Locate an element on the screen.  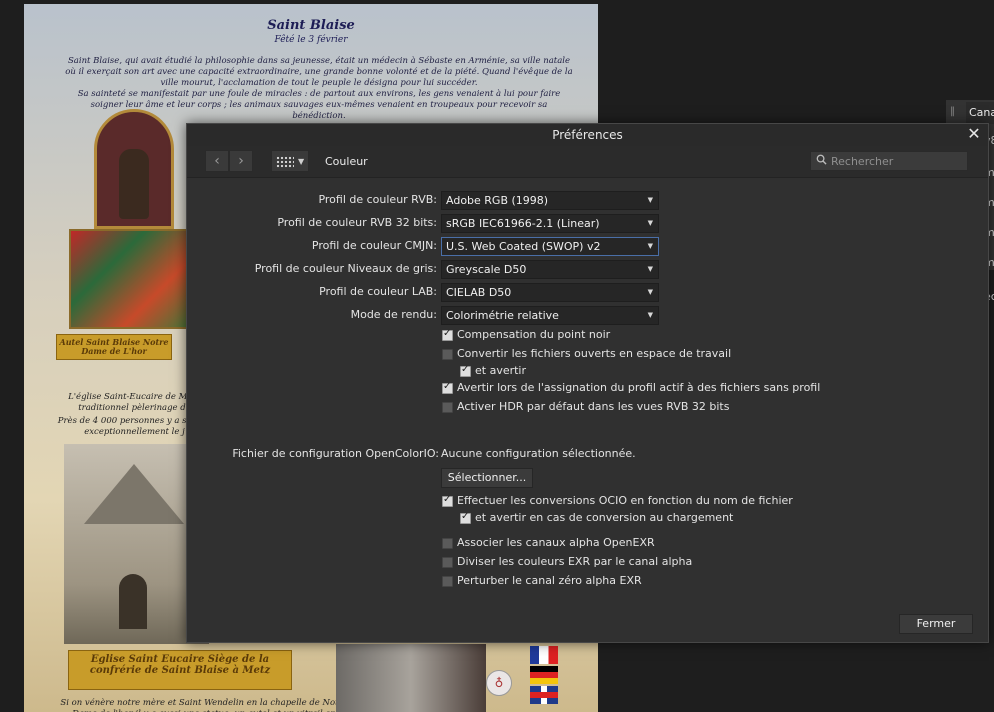
lab-profile-label: Profil de couleur LAB: is located at coordinates (378, 291).